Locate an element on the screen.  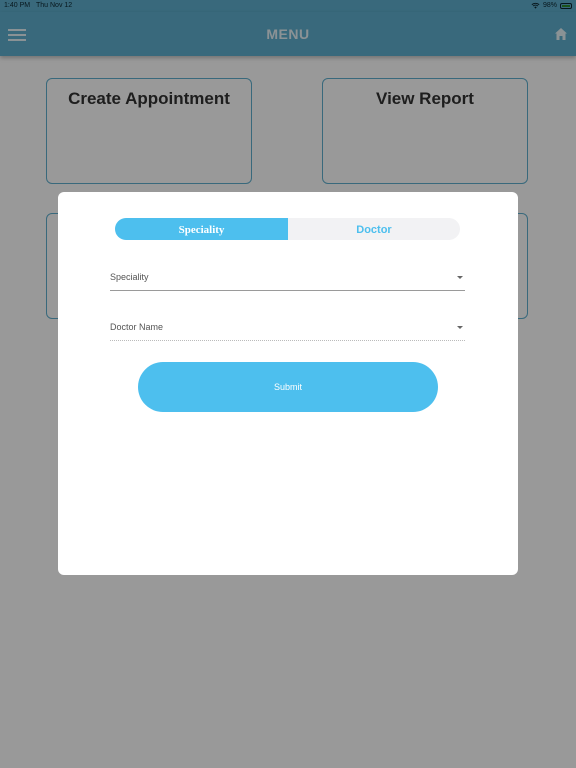
segmented-control: Speciality Doctor is located at coordinates (287, 229).